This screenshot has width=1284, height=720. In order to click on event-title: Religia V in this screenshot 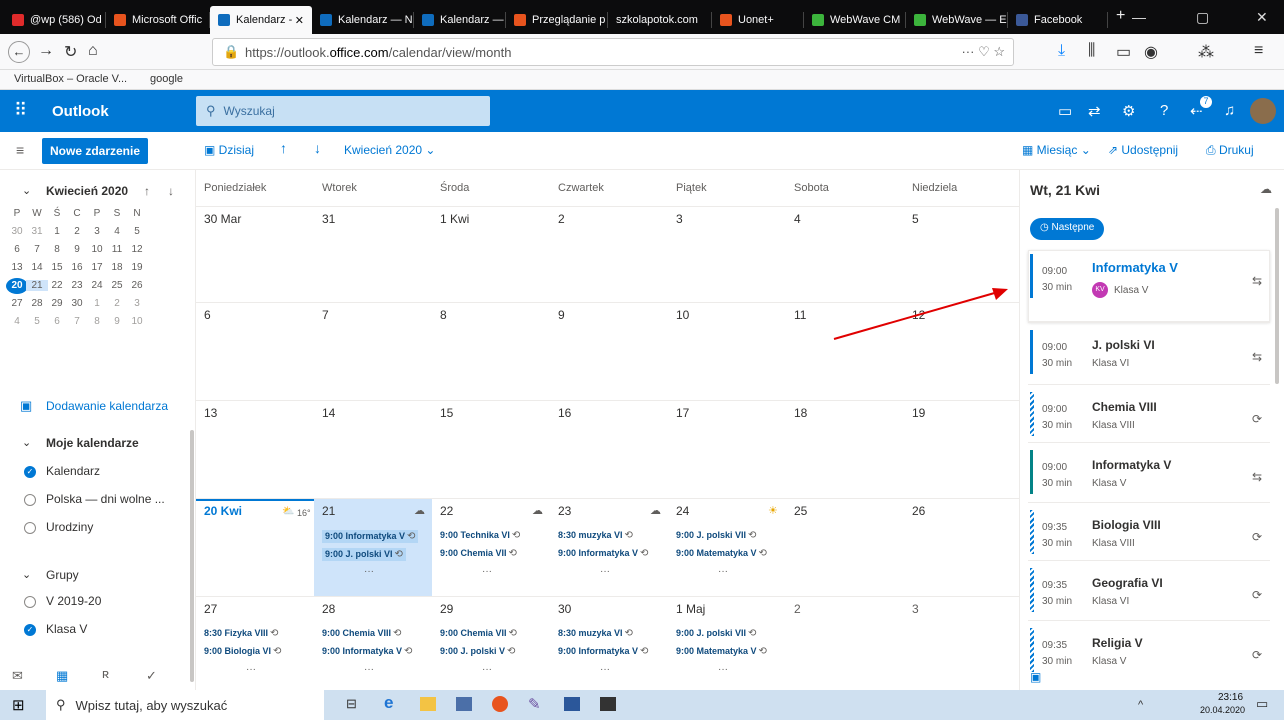, I will do `click(1117, 643)`.